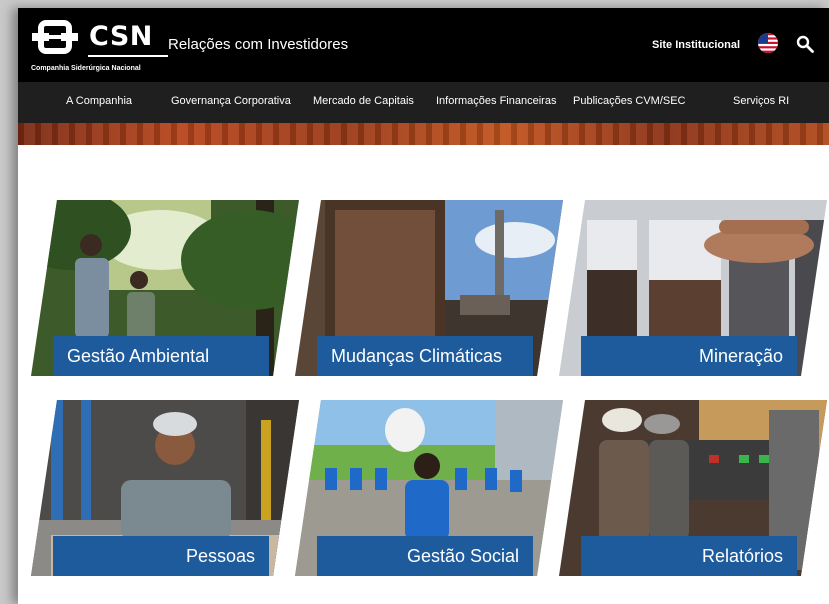  I want to click on tile-pessoas: Pessoas, so click(165, 488).